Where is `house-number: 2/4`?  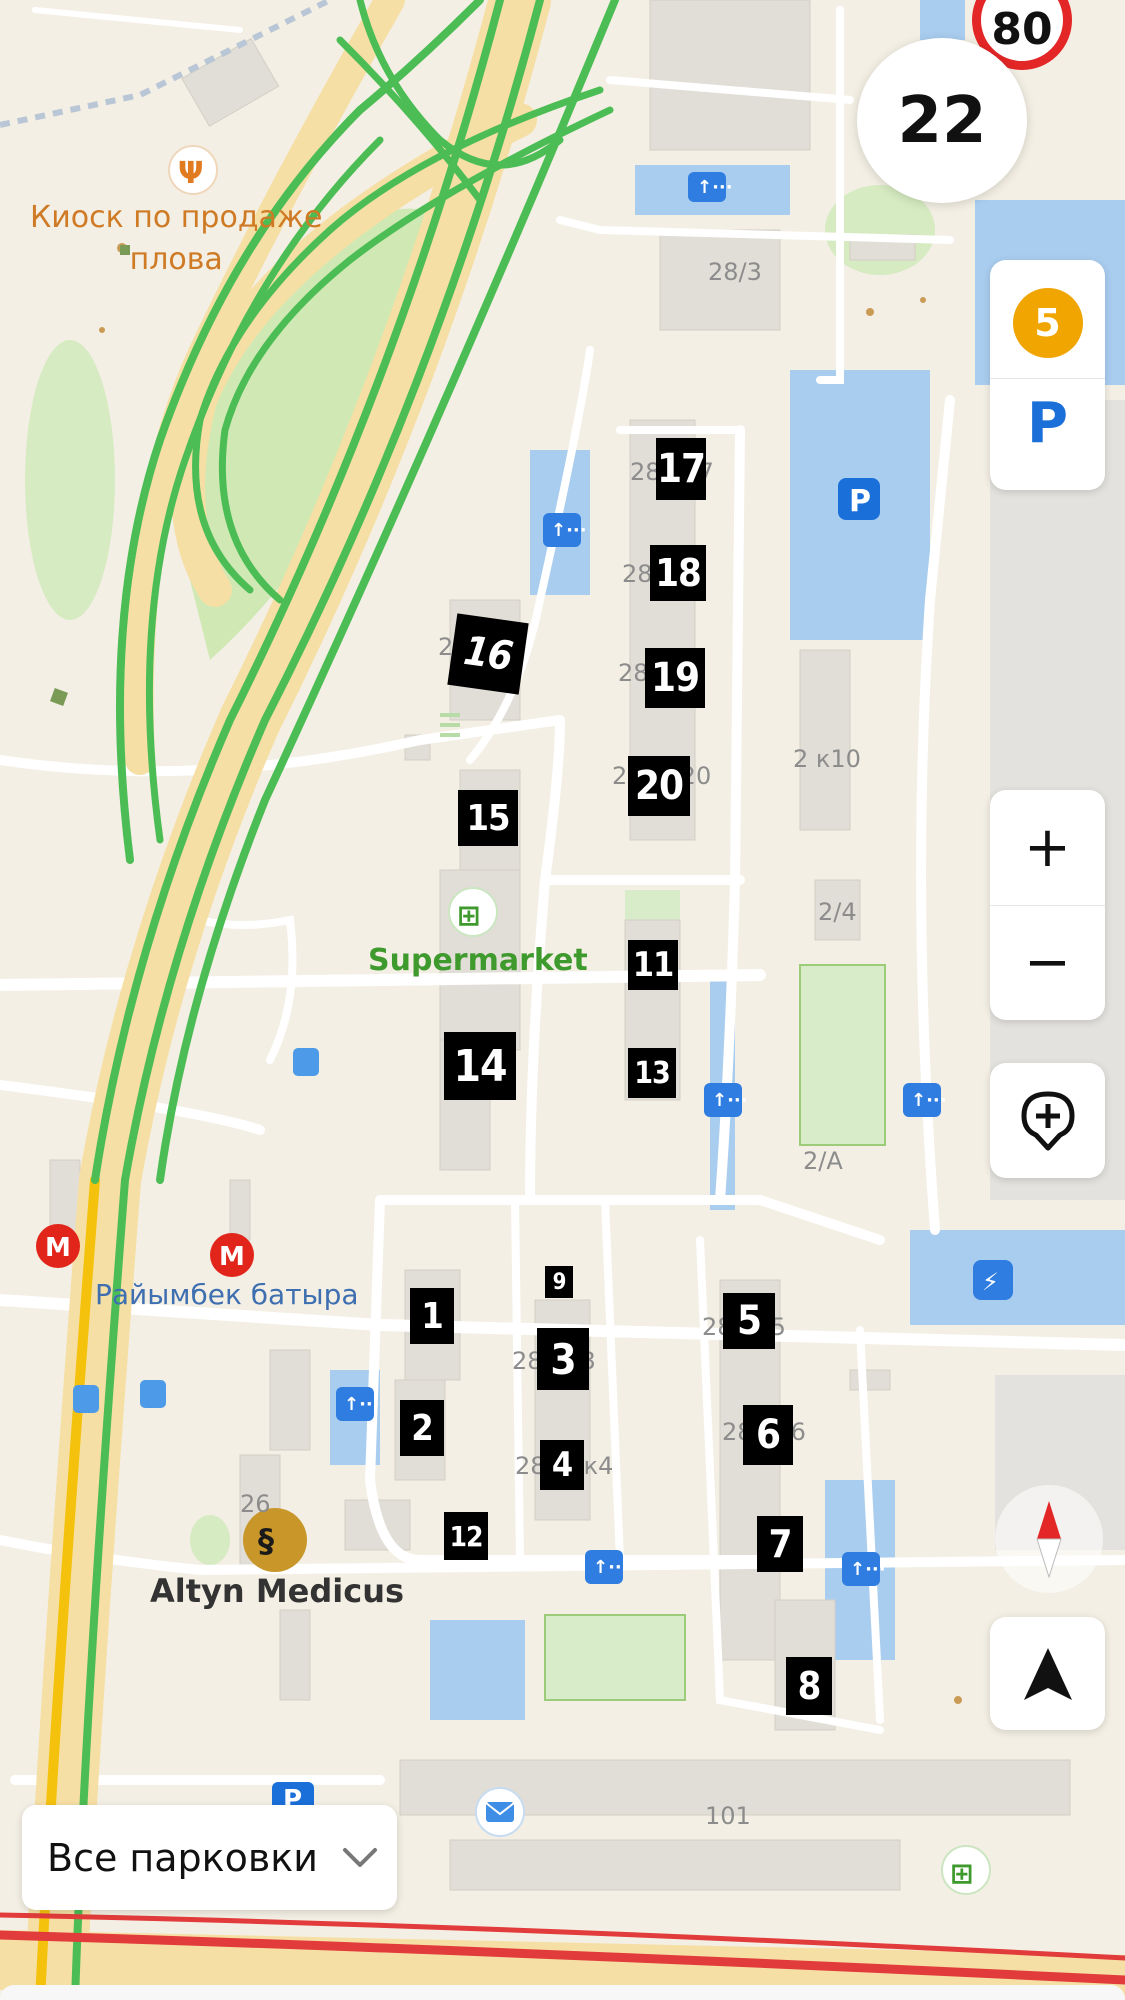 house-number: 2/4 is located at coordinates (837, 912).